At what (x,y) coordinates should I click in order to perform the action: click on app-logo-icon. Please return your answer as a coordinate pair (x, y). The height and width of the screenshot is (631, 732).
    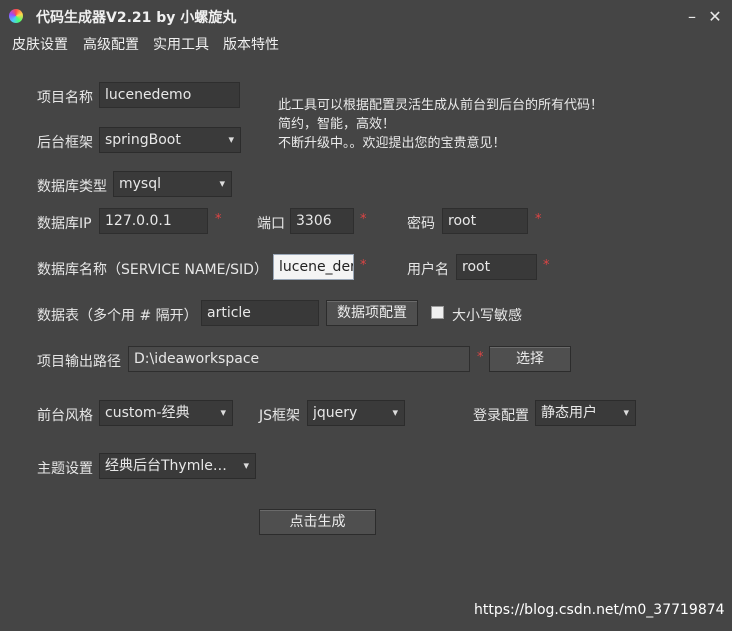
    Looking at the image, I should click on (16, 16).